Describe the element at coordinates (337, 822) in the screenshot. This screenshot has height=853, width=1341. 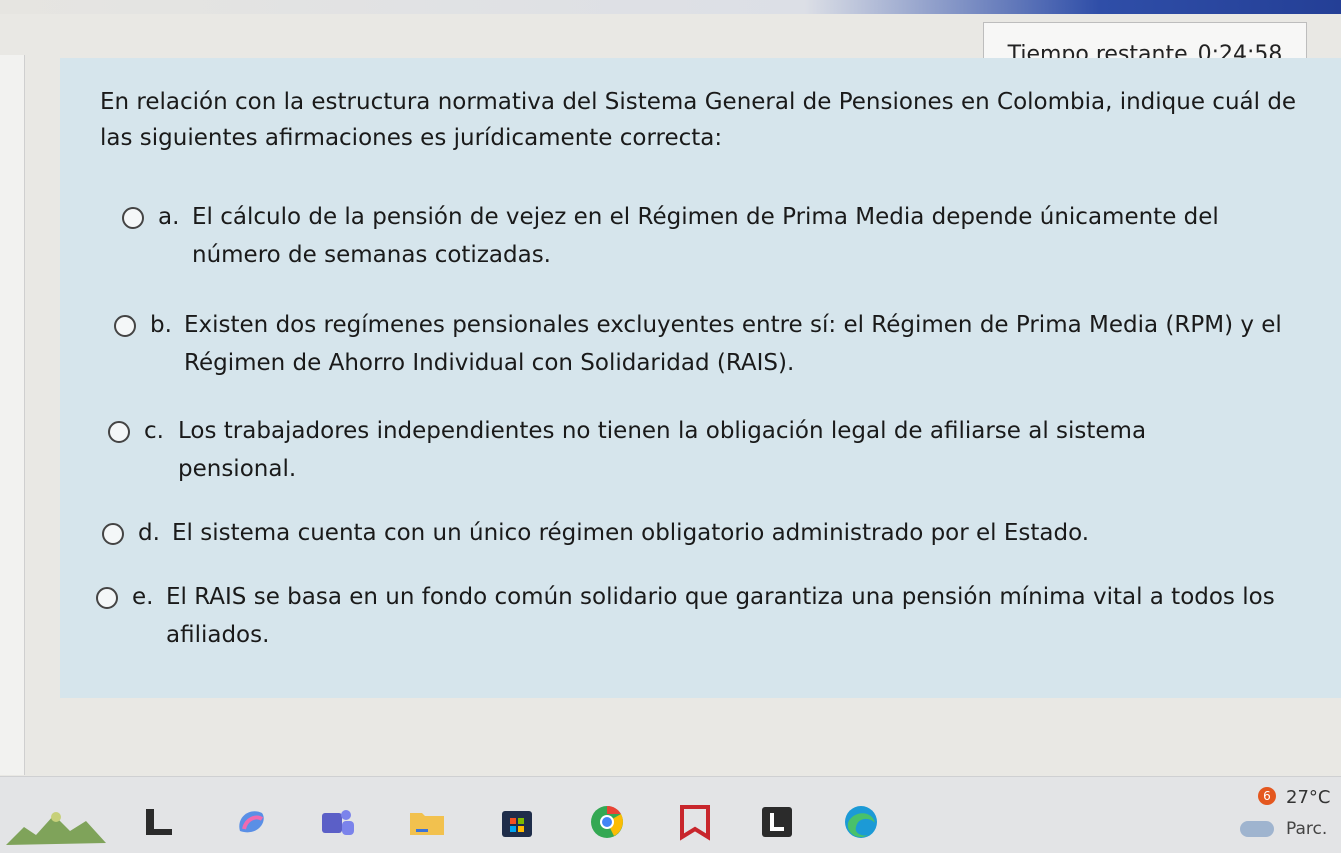
I see `teams-icon` at that location.